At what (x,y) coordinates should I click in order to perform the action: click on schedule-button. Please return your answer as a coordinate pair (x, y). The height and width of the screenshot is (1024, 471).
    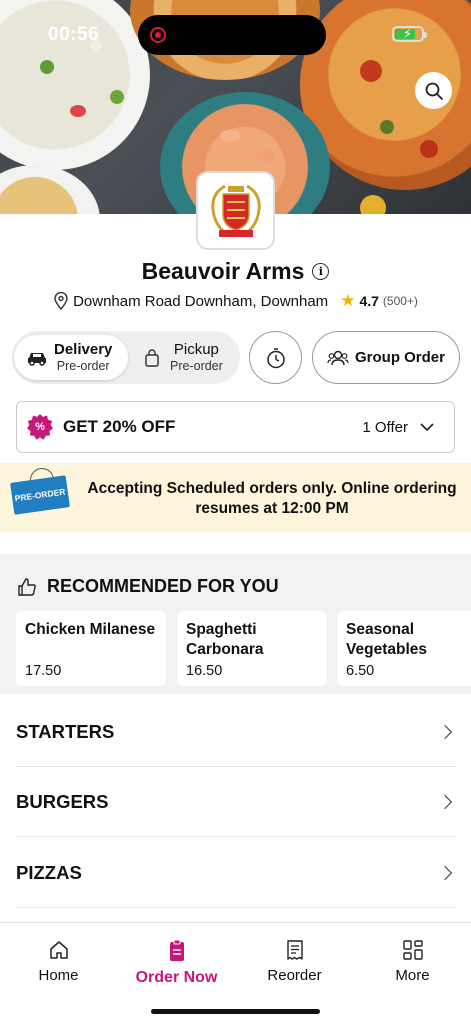
    Looking at the image, I should click on (275, 357).